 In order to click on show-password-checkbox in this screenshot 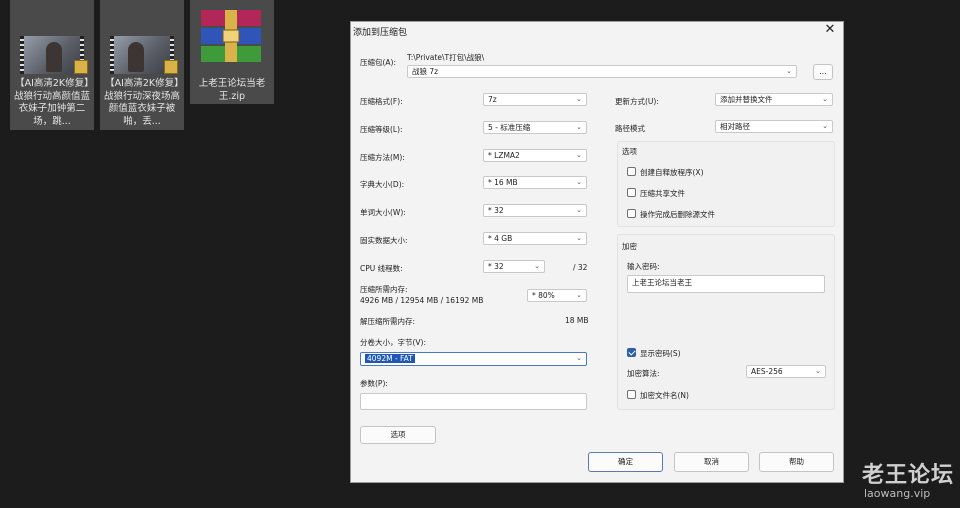, I will do `click(631, 352)`.